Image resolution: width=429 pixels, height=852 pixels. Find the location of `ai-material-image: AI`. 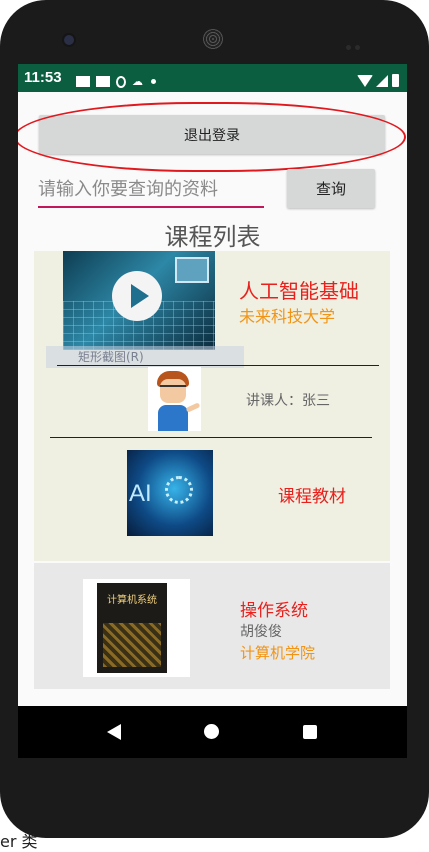

ai-material-image: AI is located at coordinates (170, 493).